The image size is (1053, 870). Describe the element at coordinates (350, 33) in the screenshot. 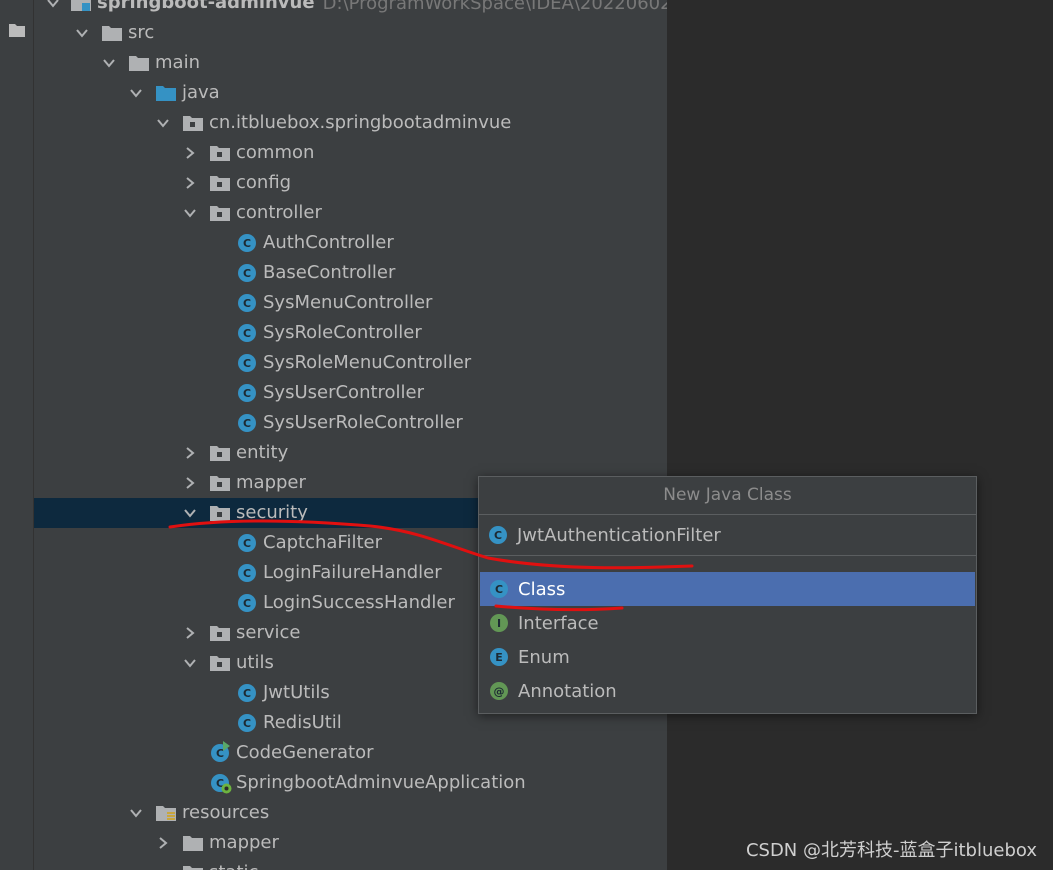

I see `tree-node-src: src` at that location.